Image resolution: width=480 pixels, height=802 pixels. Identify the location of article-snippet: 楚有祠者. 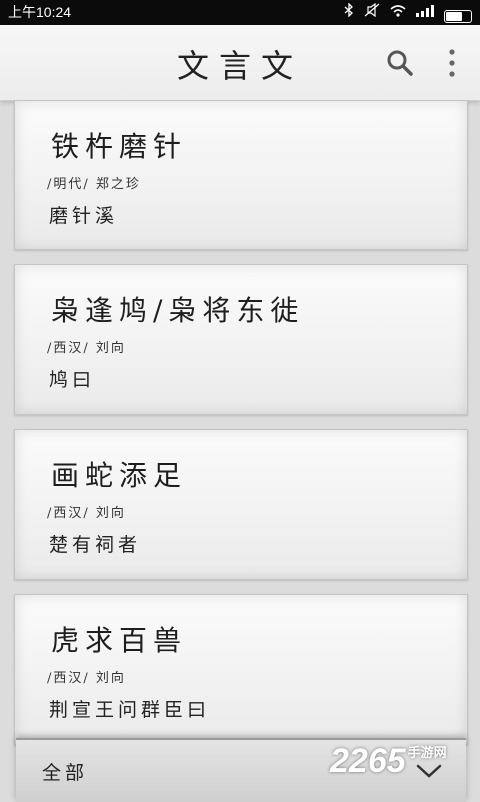
(95, 545).